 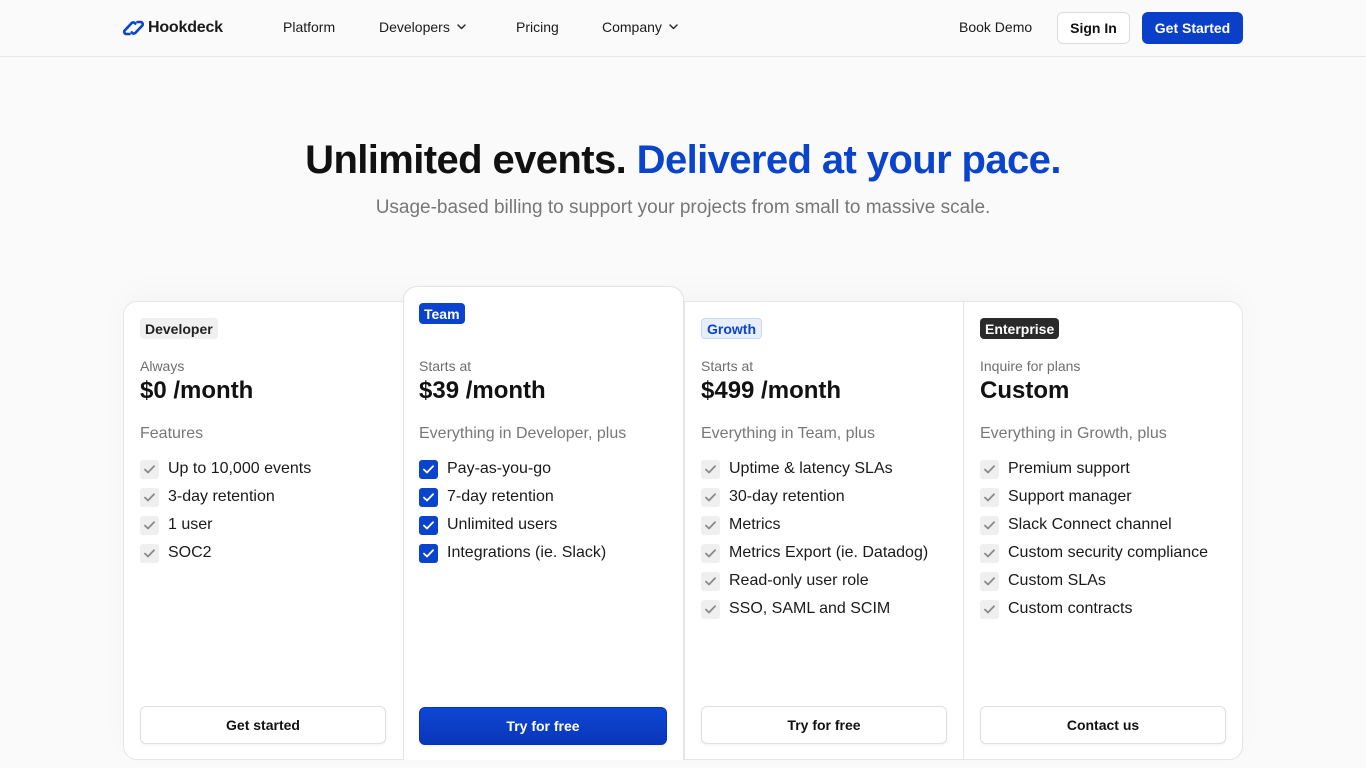 I want to click on feature-label: Premium support, so click(x=1069, y=468).